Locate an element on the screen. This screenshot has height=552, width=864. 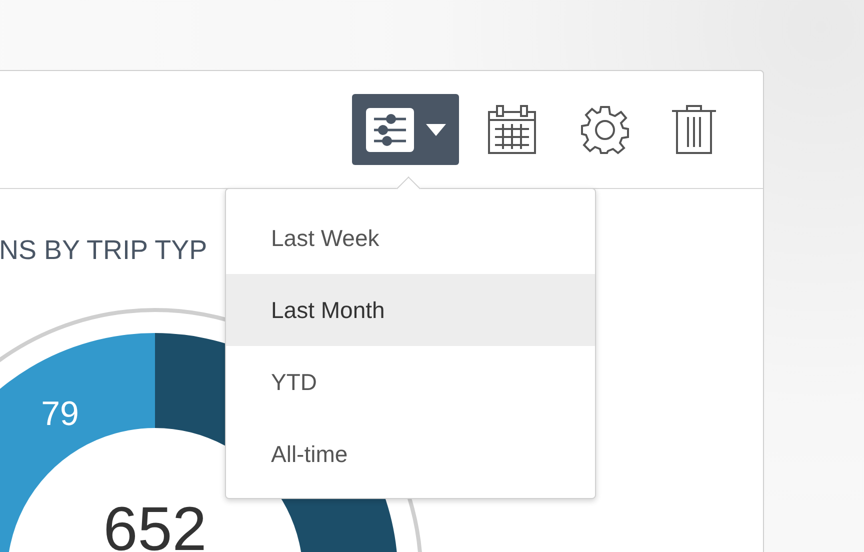
filter-dropdown-button is located at coordinates (405, 129).